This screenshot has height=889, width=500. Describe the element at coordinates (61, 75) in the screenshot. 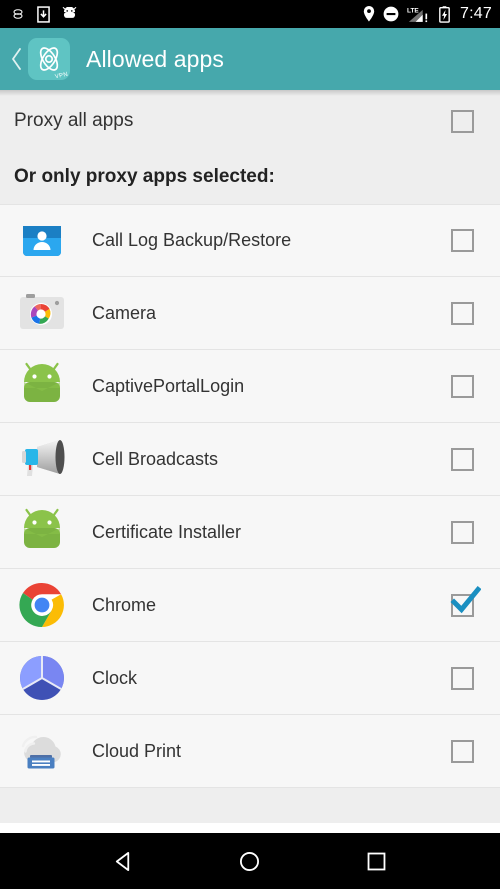

I see `app-icon-vpn-tag: VPN` at that location.